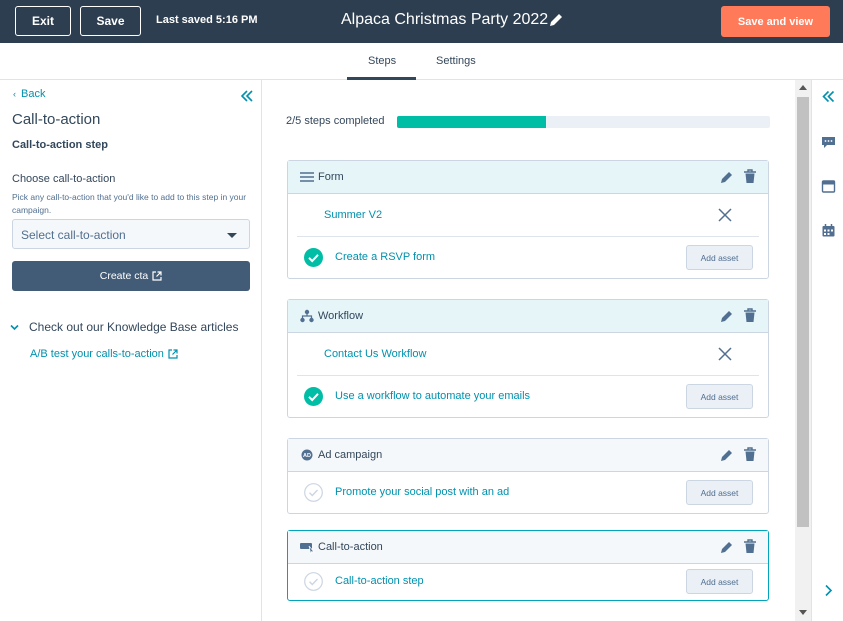 The image size is (843, 621). I want to click on panel-subtitle: Call-to-action step, so click(60, 145).